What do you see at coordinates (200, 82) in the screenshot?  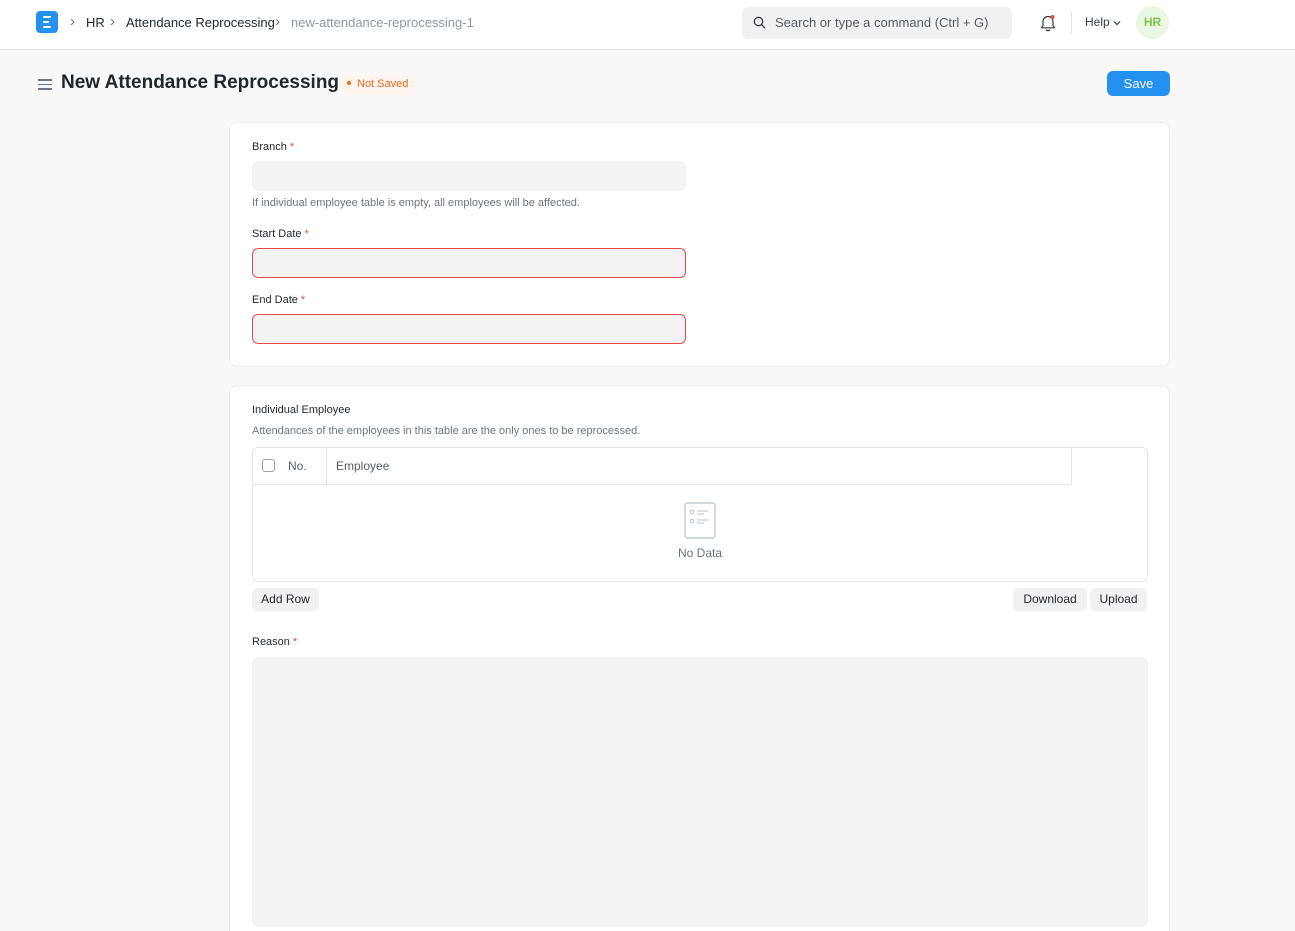 I see `page-title: New Attendance Reprocessing` at bounding box center [200, 82].